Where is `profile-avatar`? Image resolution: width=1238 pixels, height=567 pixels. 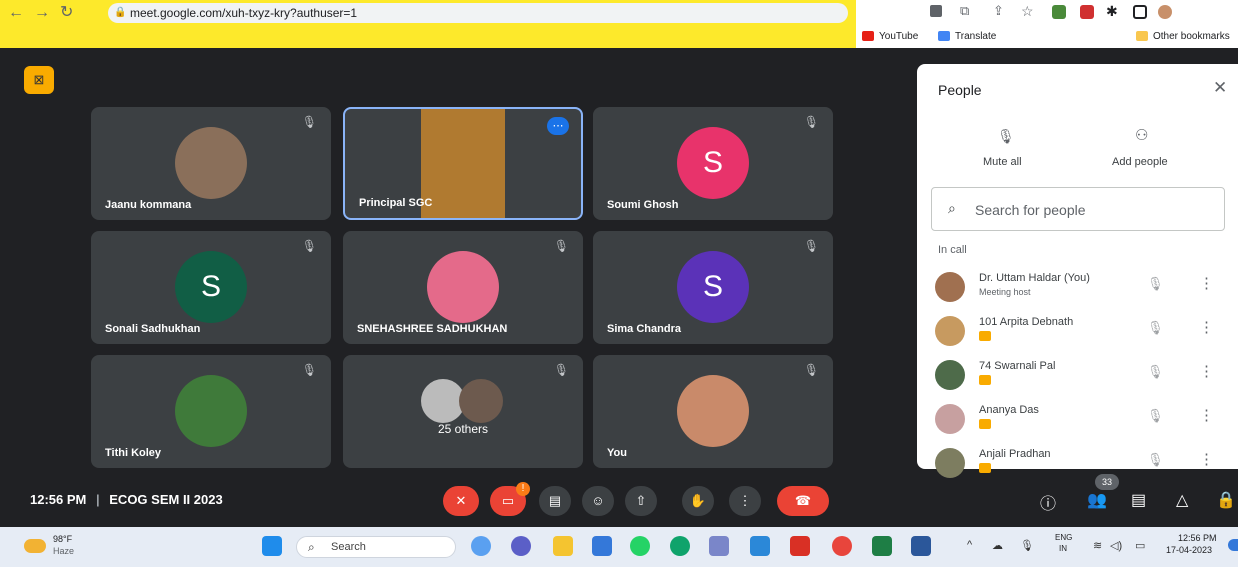 profile-avatar is located at coordinates (1165, 12).